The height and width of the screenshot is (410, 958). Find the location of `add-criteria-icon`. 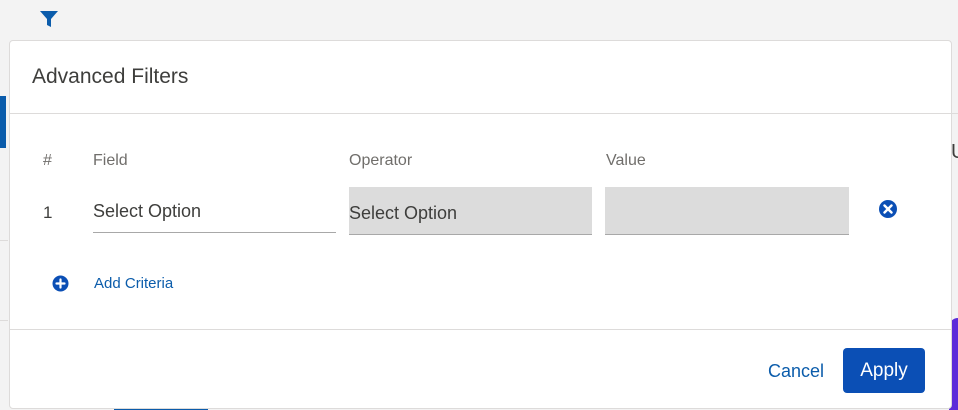

add-criteria-icon is located at coordinates (60, 283).